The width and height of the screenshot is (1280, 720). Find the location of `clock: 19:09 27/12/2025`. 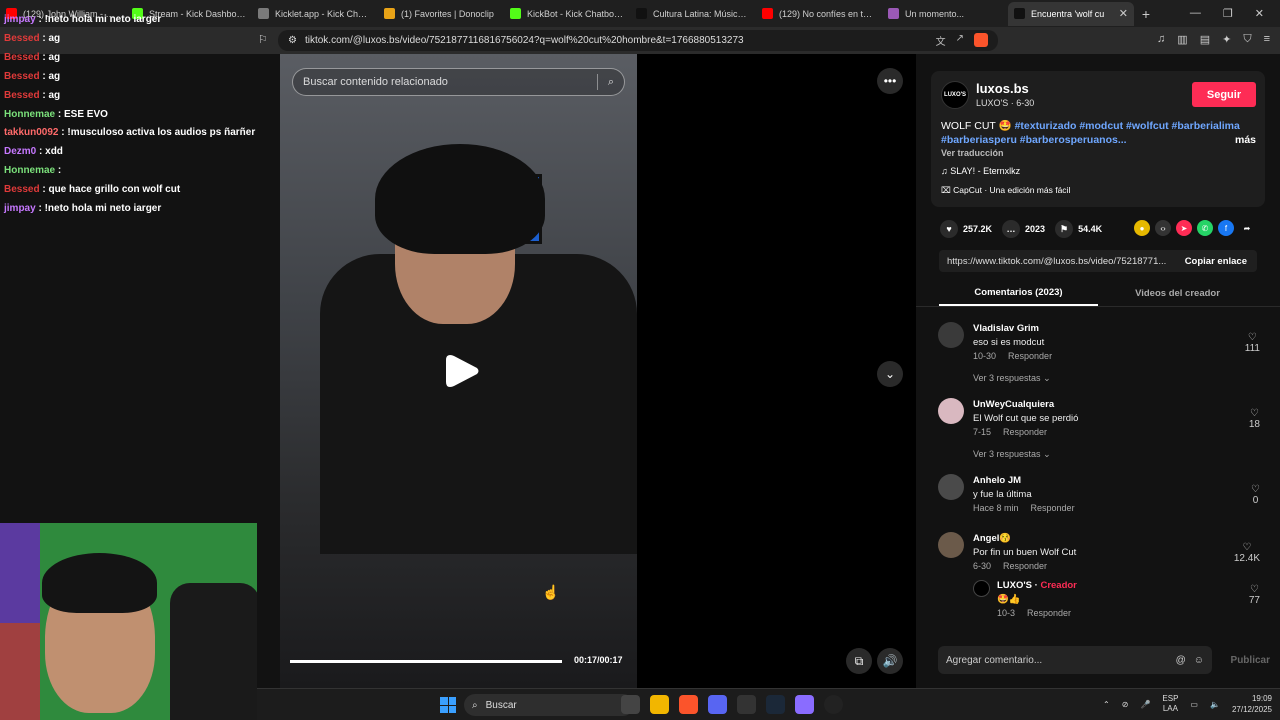

clock: 19:09 27/12/2025 is located at coordinates (1252, 704).